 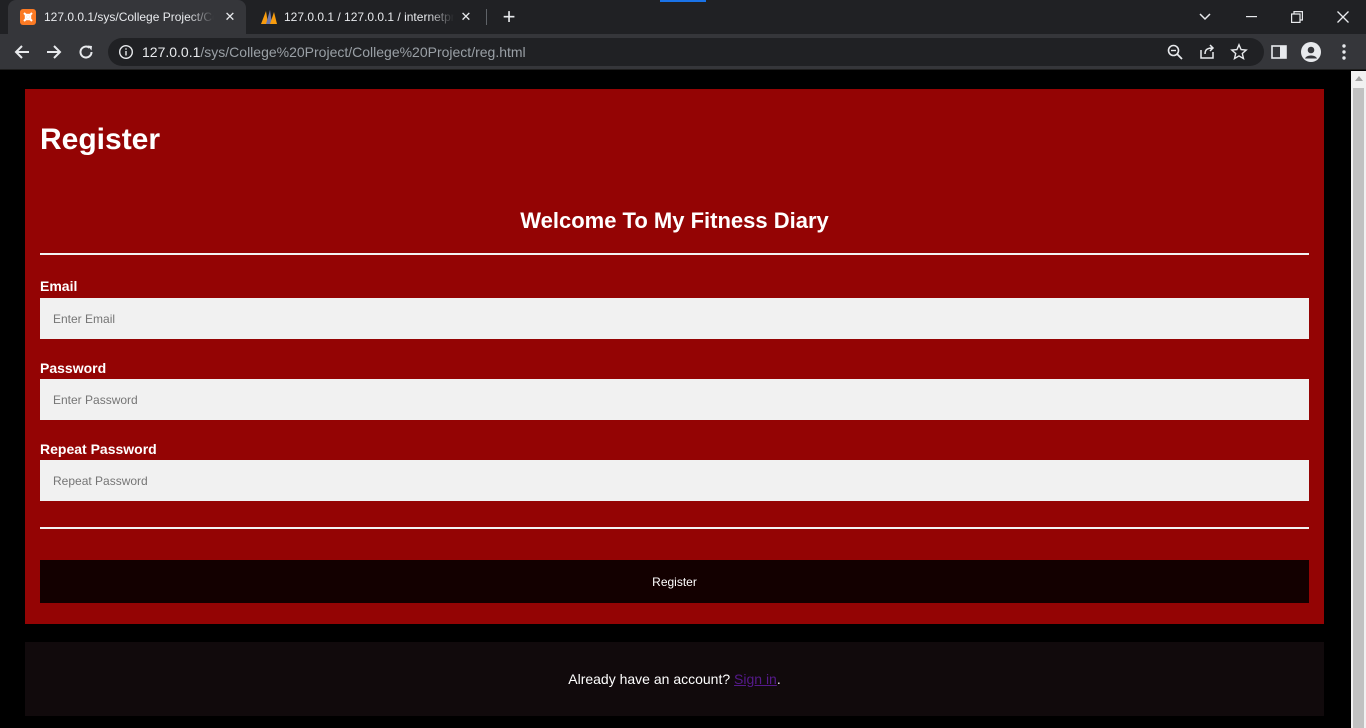 I want to click on profile-avatar-icon, so click(x=1311, y=52).